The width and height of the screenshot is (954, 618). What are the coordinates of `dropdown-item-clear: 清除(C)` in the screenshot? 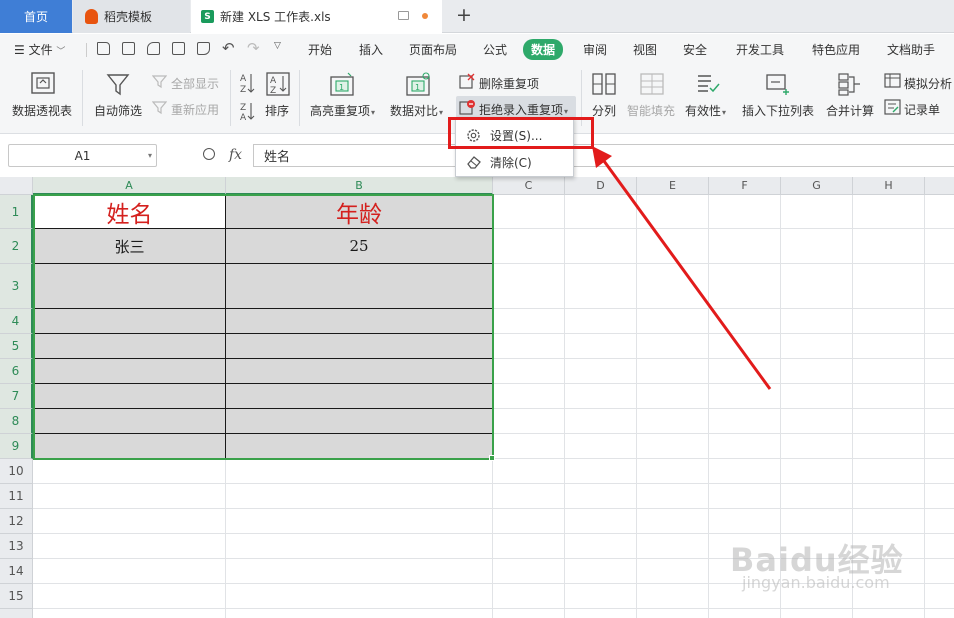 It's located at (514, 162).